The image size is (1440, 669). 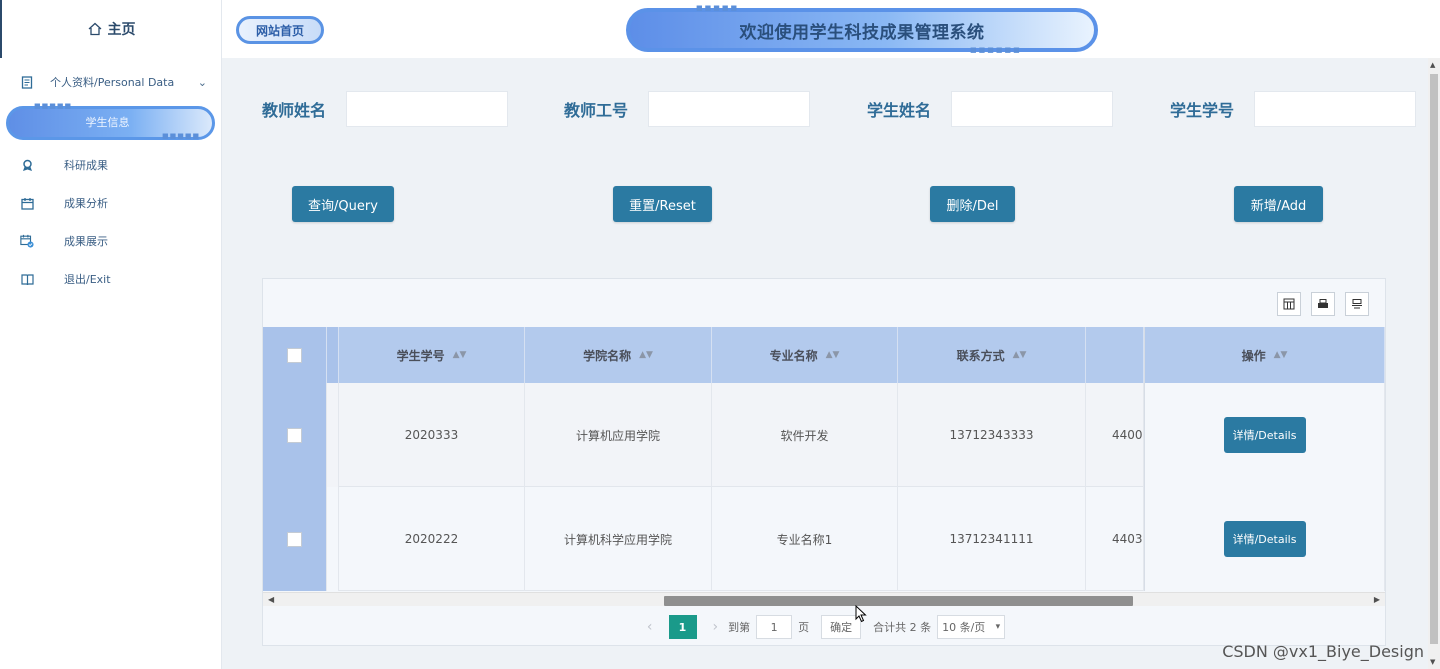 What do you see at coordinates (998, 627) in the screenshot?
I see `chevron-down-icon: ▾` at bounding box center [998, 627].